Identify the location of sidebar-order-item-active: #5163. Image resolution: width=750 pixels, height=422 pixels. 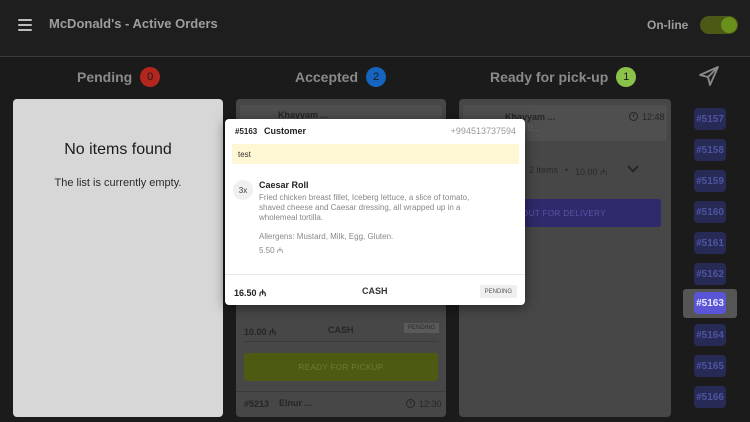
(710, 303).